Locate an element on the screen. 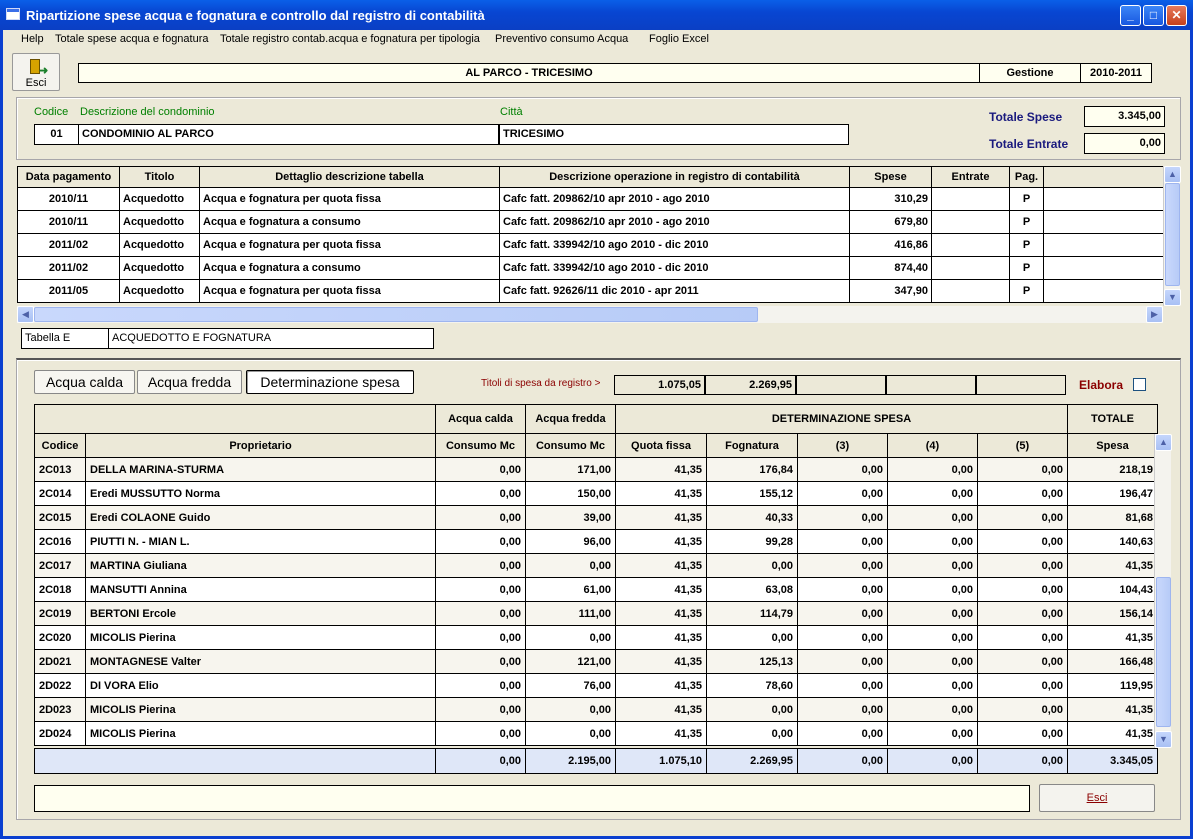  menu-preventivo: Preventivo consumo Acqua is located at coordinates (561, 39).